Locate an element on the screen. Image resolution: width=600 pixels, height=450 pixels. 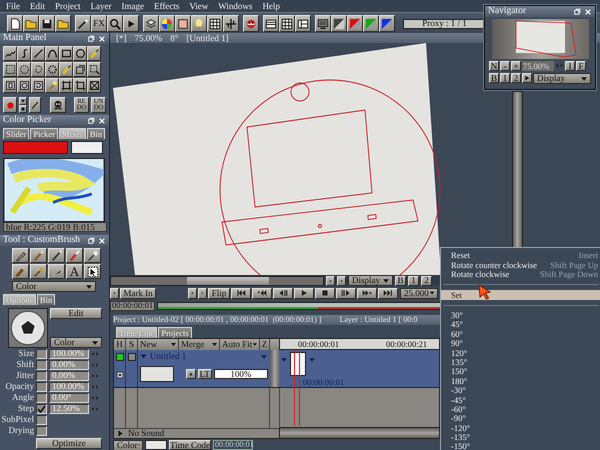
time-code-button: Time Code is located at coordinates (190, 445).